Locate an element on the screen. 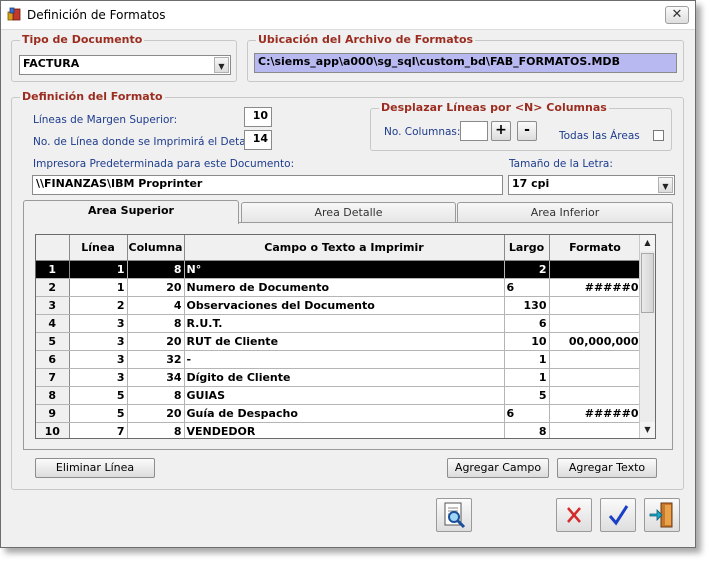 The height and width of the screenshot is (561, 710). exit-button is located at coordinates (662, 515).